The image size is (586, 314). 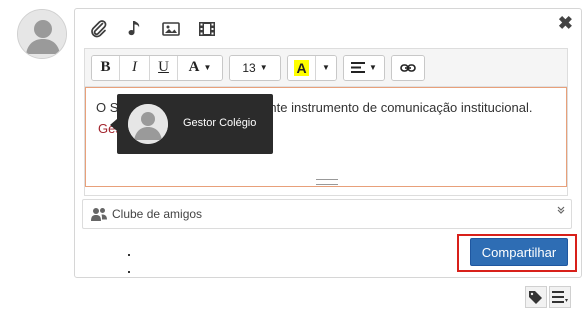 I want to click on tooltip-name: Gestor Colégio, so click(x=220, y=123).